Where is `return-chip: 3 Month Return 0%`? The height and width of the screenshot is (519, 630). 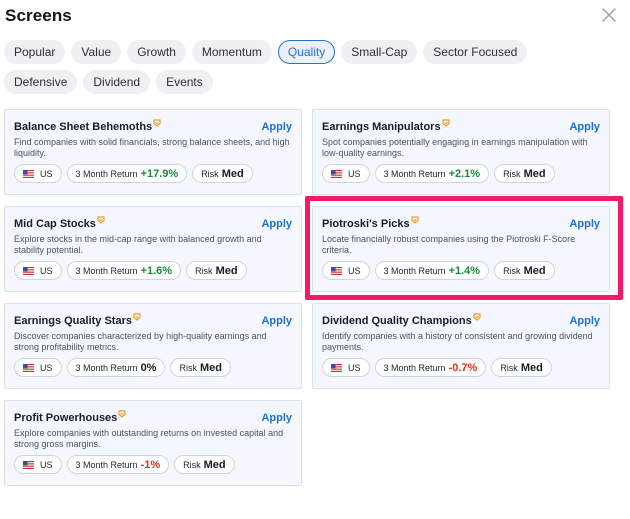 return-chip: 3 Month Return 0% is located at coordinates (116, 367).